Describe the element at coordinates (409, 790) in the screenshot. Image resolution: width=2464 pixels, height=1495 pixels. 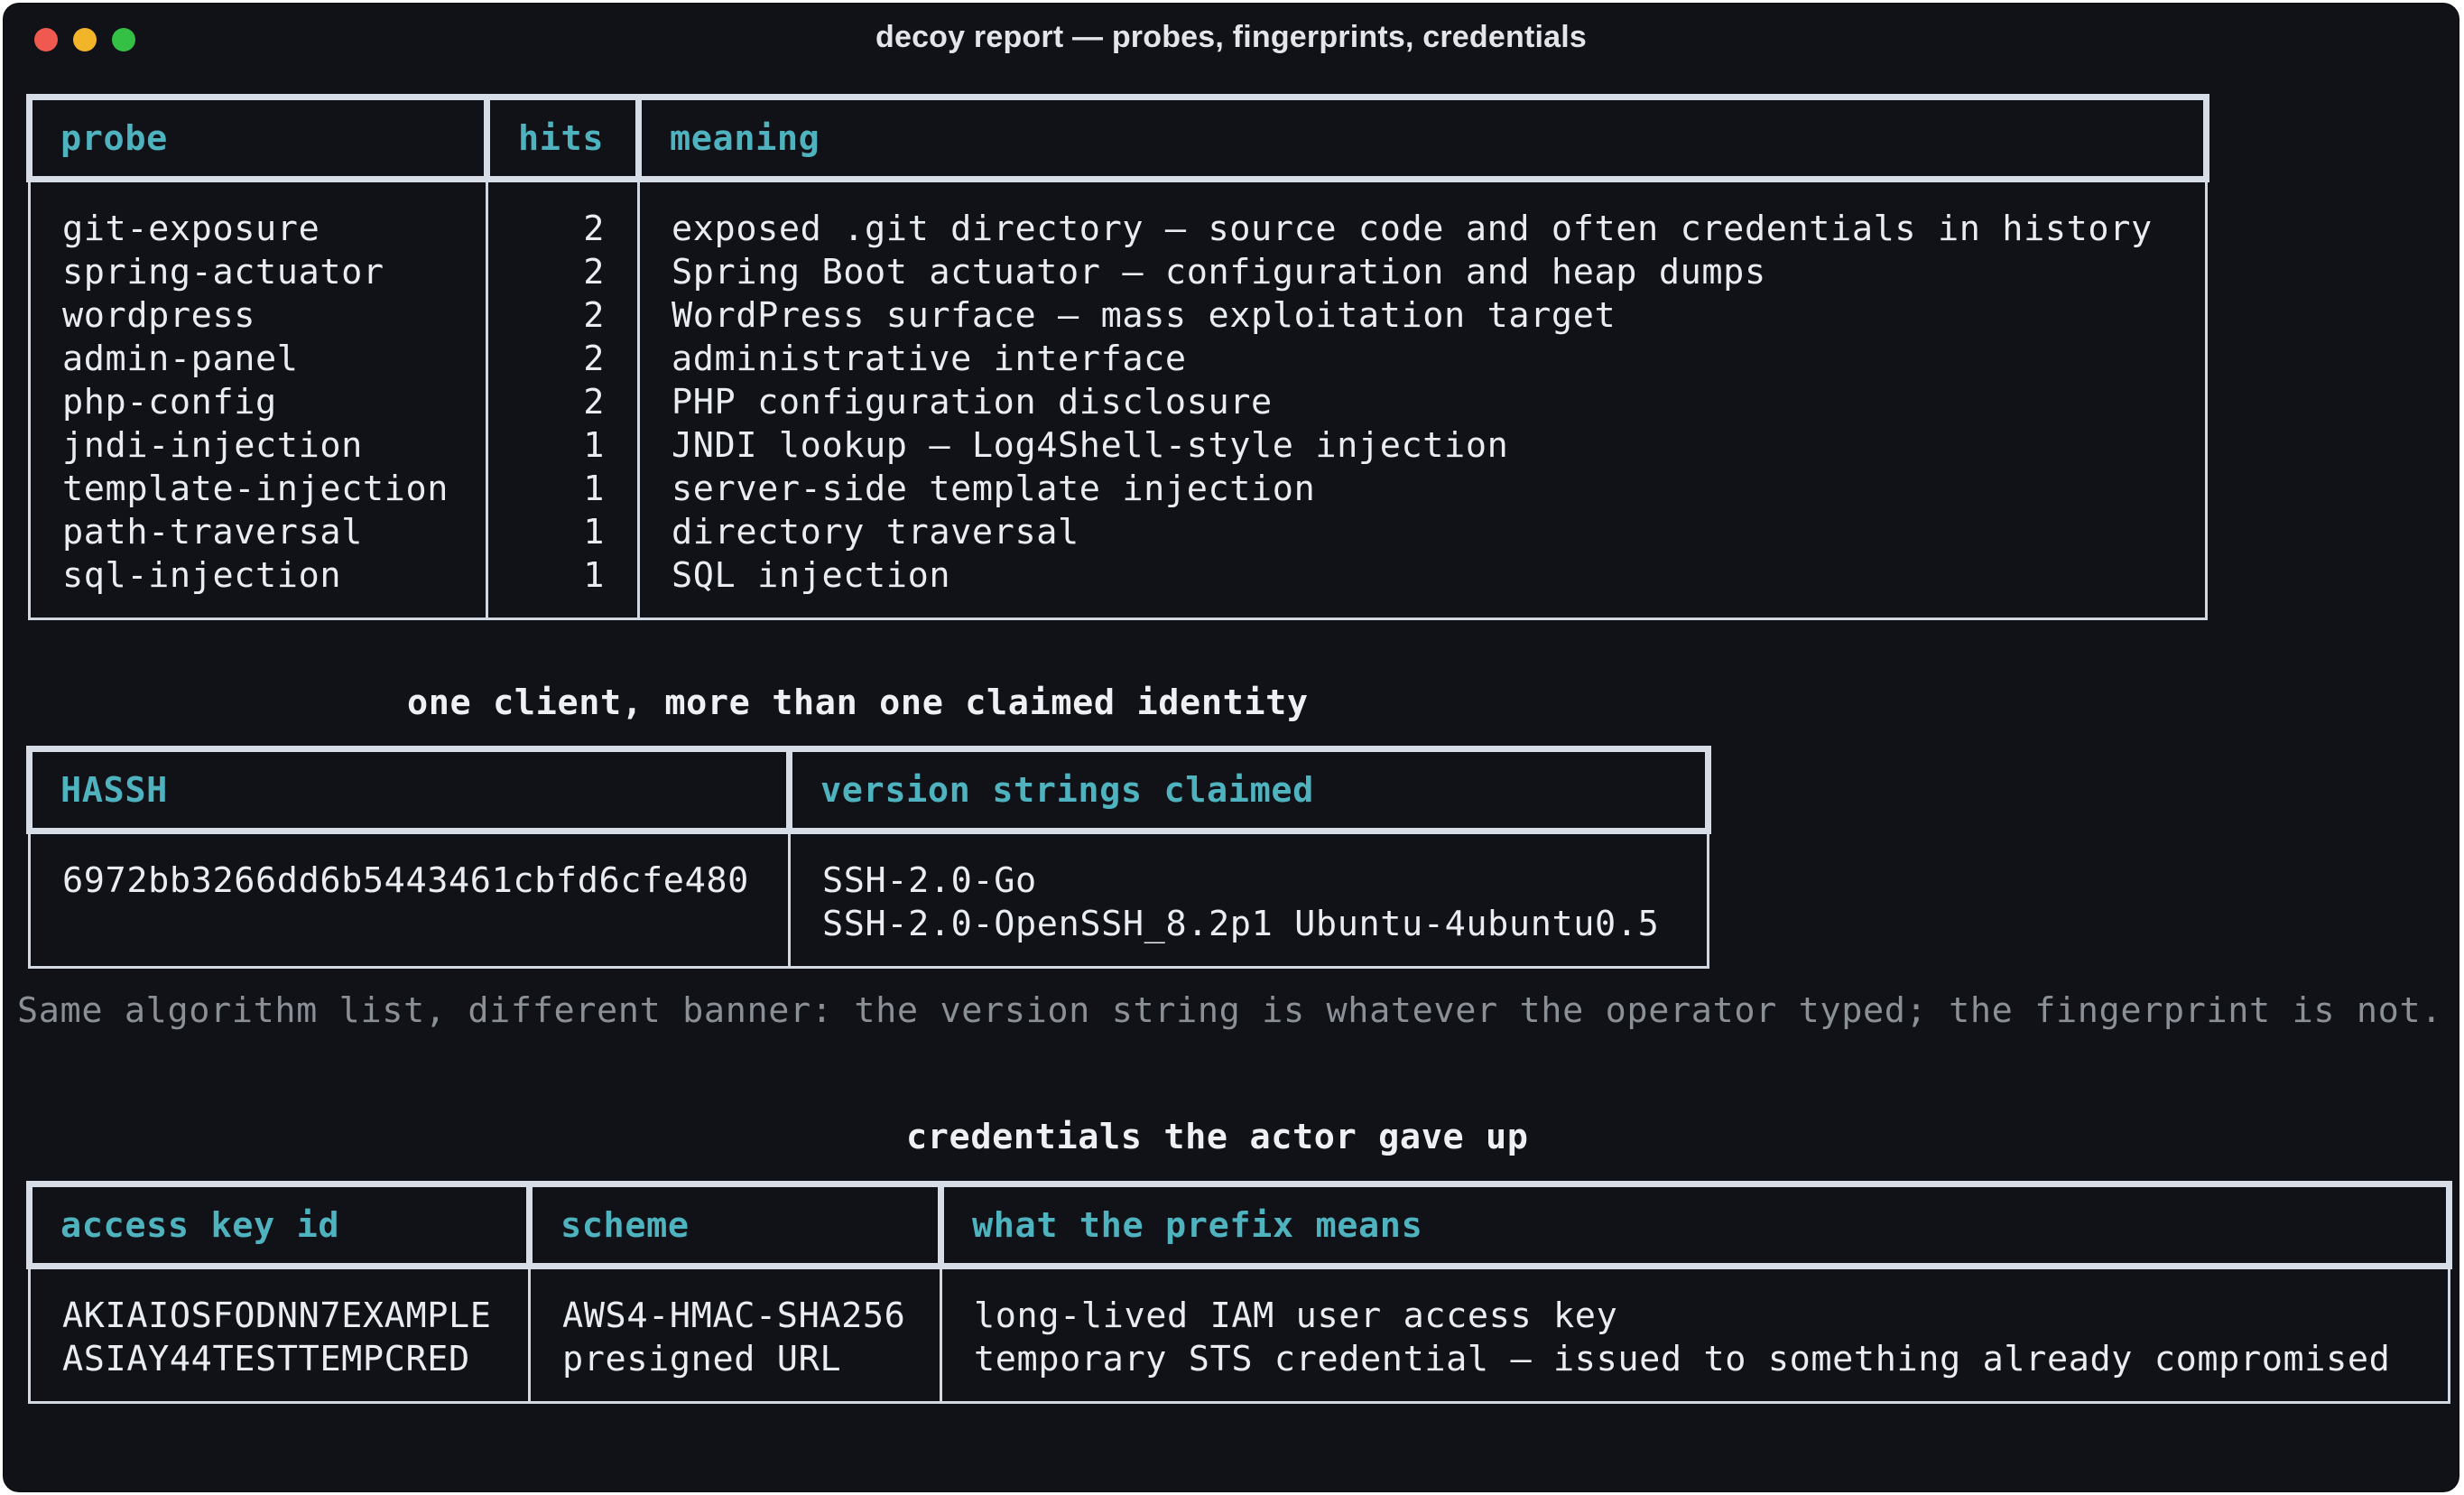
I see `column-header-hassh: HASSH` at that location.